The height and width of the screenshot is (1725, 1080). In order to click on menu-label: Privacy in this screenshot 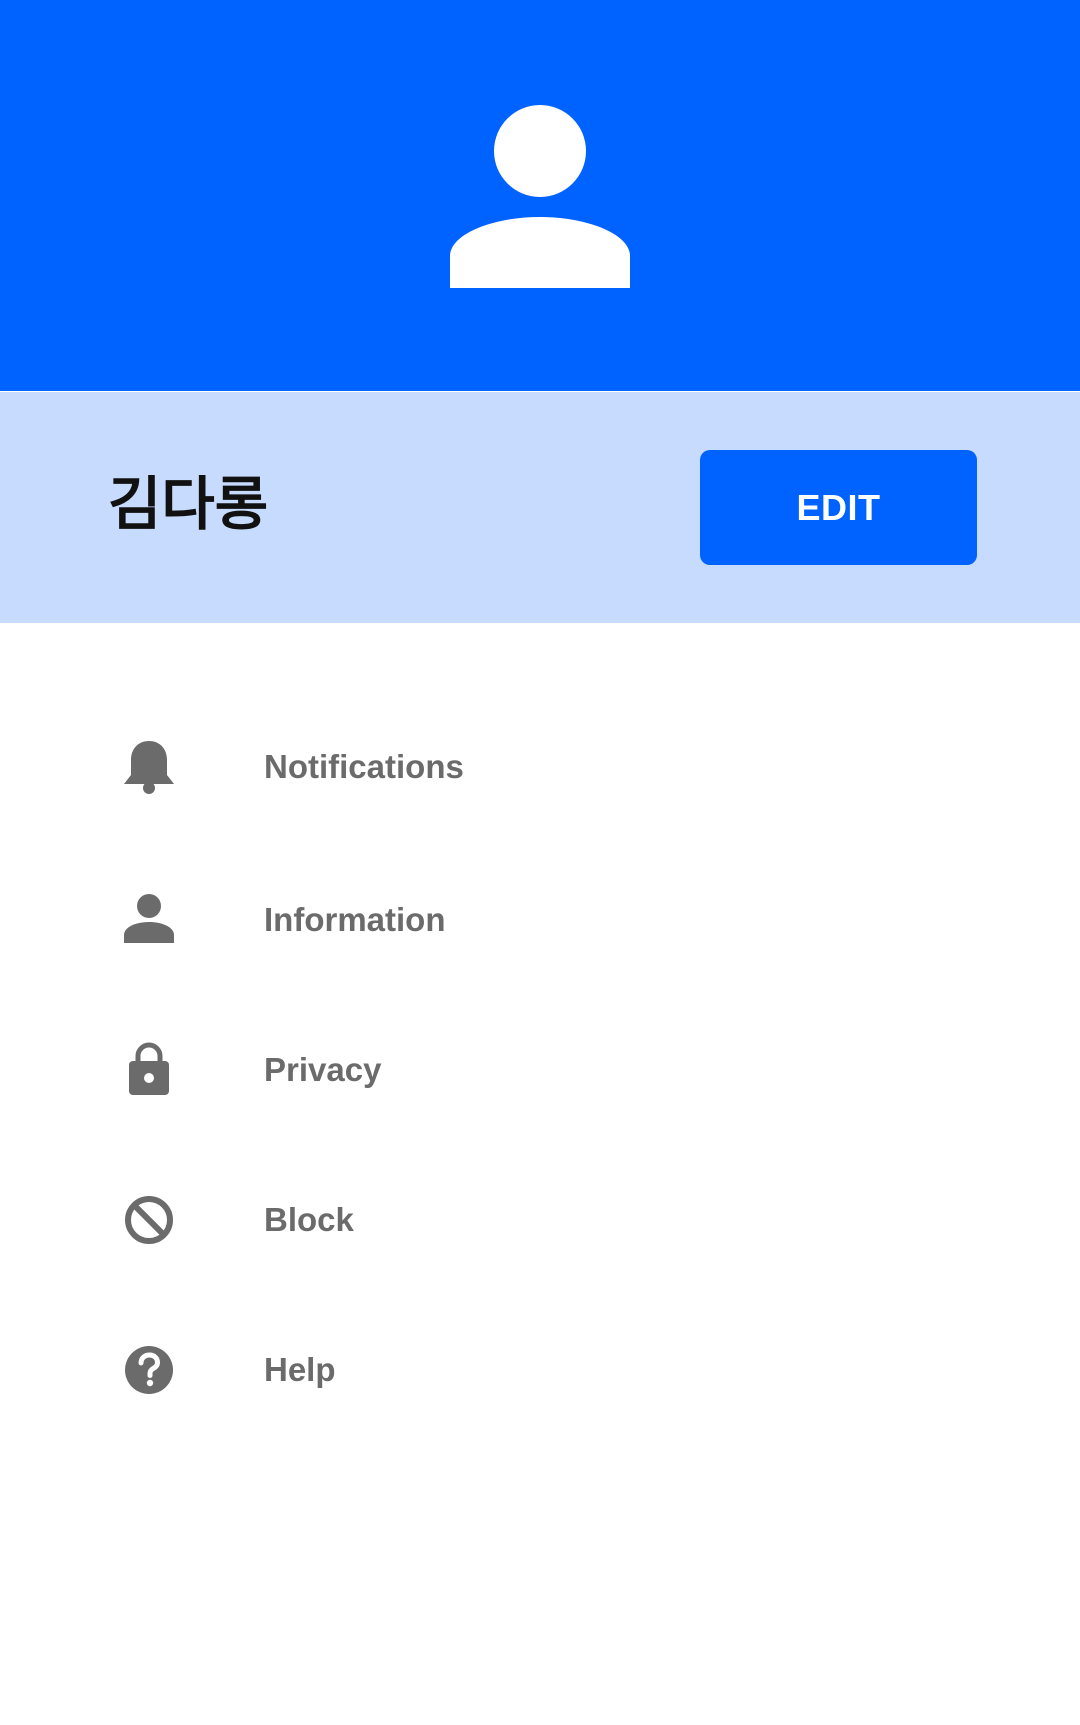, I will do `click(323, 1069)`.